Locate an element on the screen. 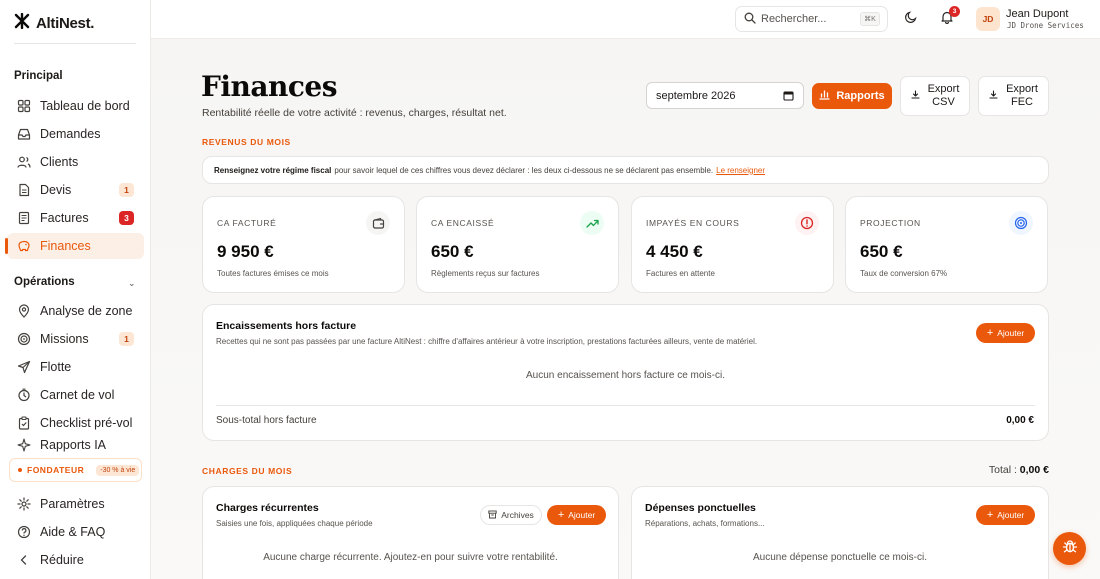  section-title-principal: Principal is located at coordinates (38, 76).